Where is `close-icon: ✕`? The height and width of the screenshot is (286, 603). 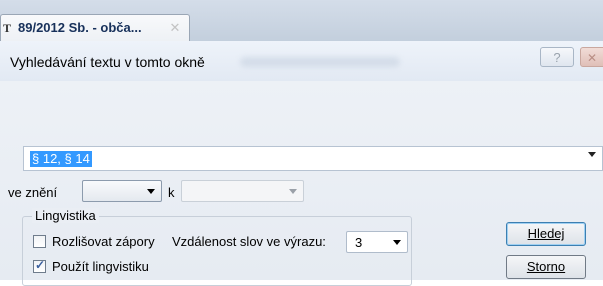
close-icon: ✕ is located at coordinates (592, 58).